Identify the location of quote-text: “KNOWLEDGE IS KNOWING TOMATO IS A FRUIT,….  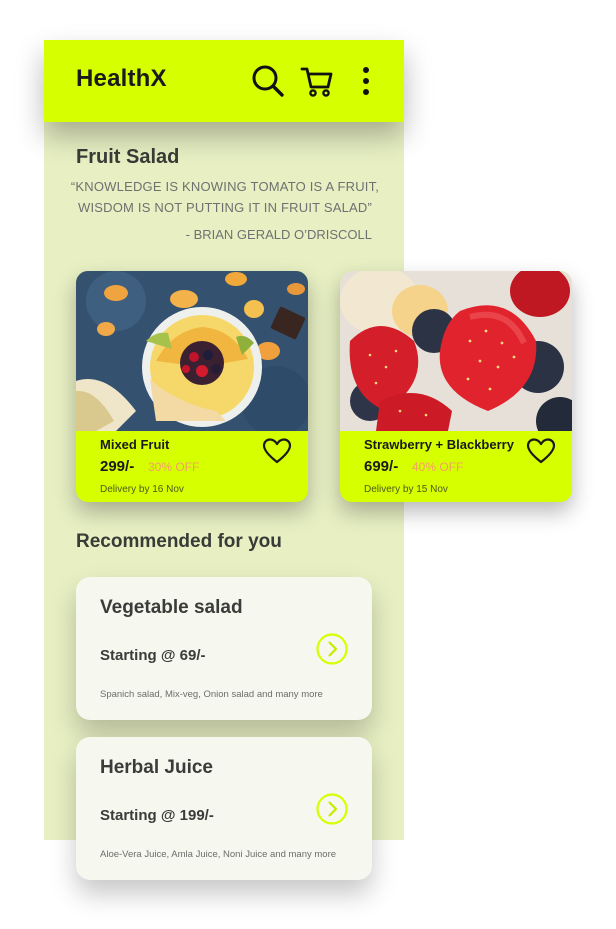
(225, 197).